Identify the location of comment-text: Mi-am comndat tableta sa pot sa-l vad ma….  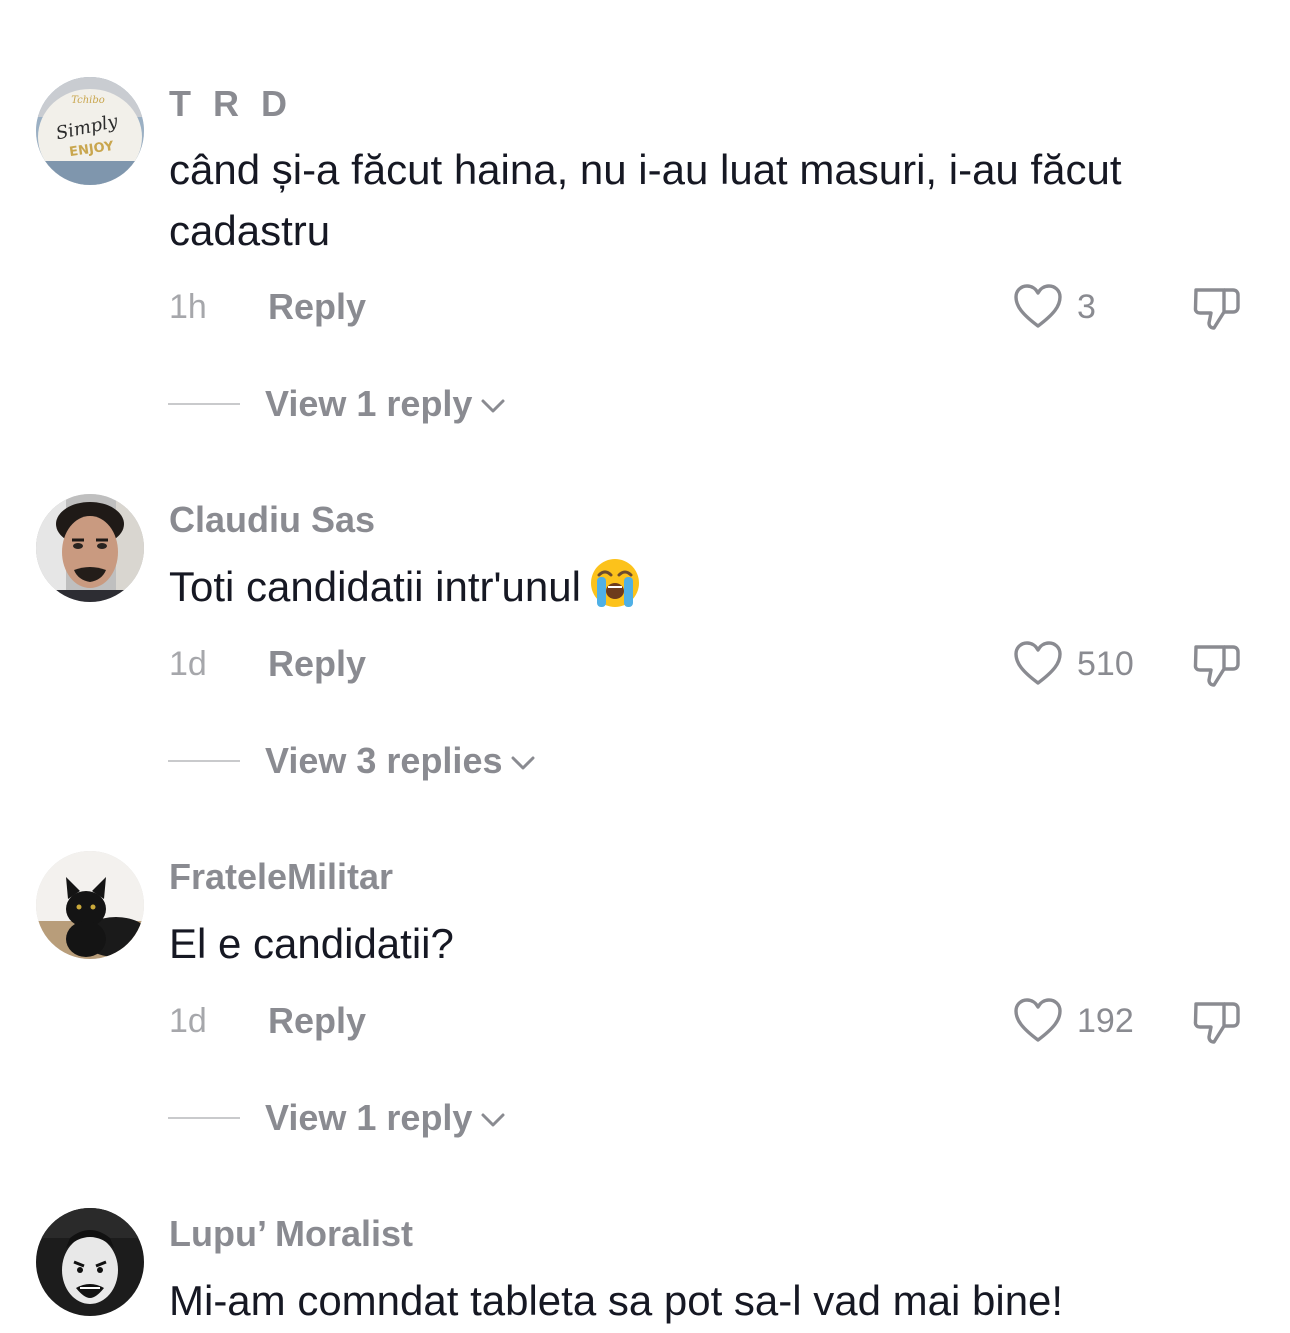
(616, 1300).